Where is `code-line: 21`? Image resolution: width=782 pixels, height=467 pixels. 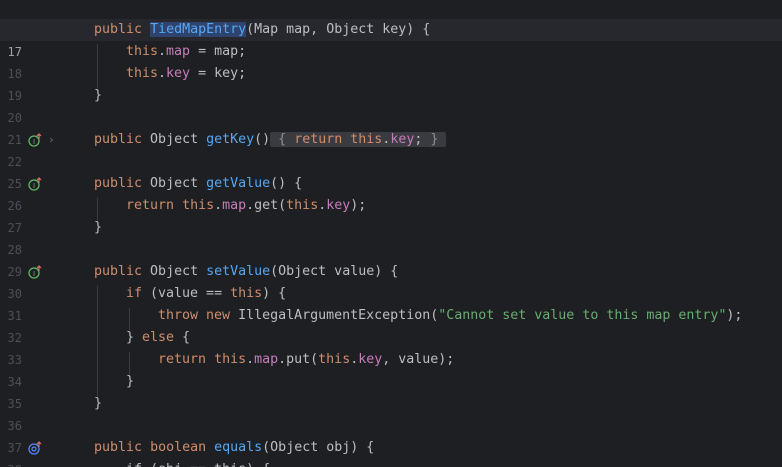
code-line: 21 is located at coordinates (391, 127).